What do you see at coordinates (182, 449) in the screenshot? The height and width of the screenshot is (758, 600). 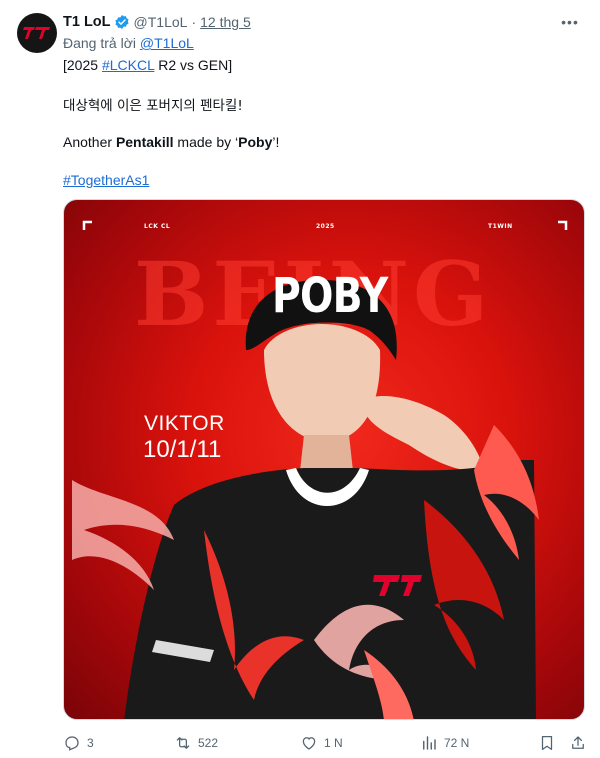 I see `kda-score: 10/1/11` at bounding box center [182, 449].